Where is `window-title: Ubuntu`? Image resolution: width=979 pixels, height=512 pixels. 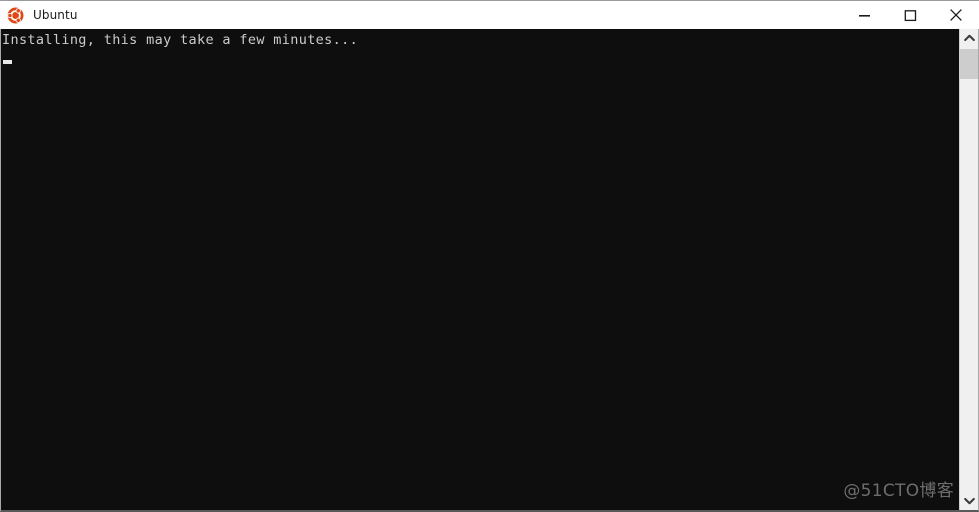 window-title: Ubuntu is located at coordinates (55, 15).